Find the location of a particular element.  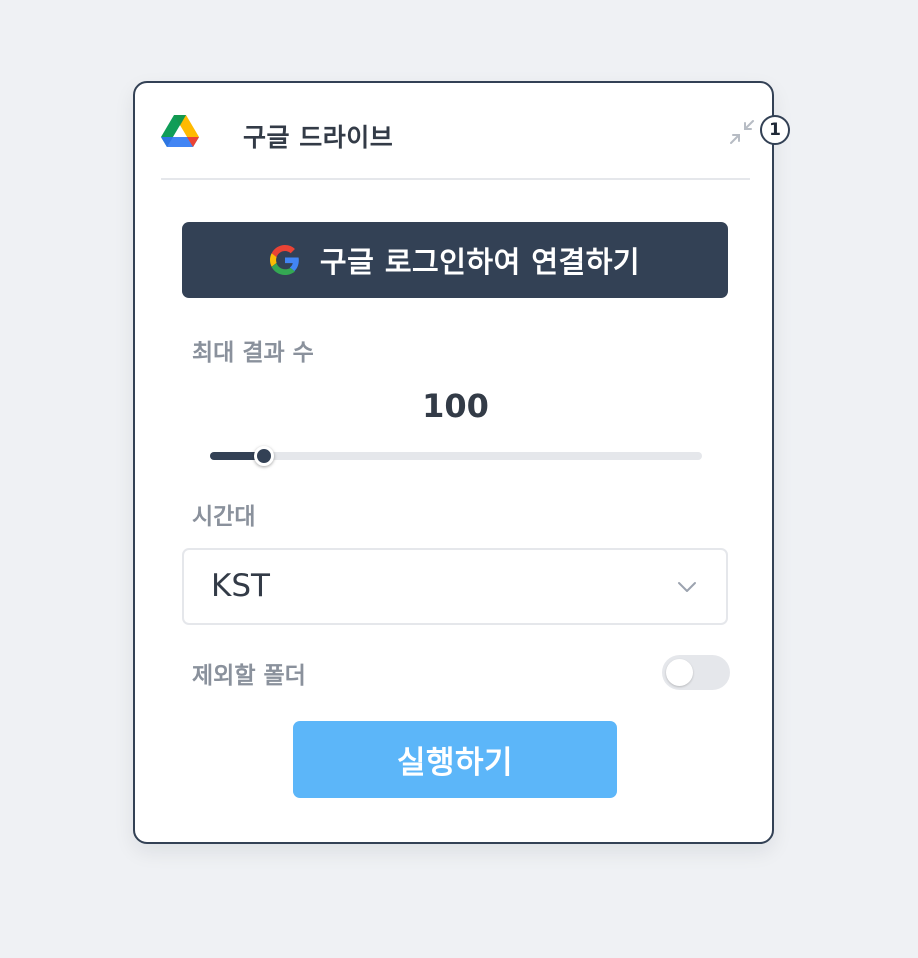

run-button: 실행하기 is located at coordinates (455, 759).